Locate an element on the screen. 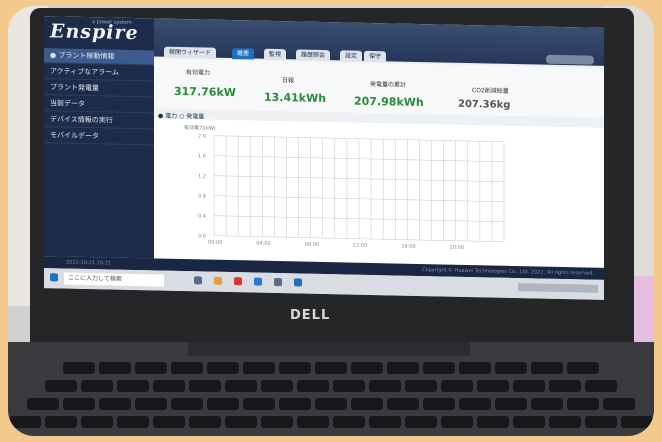  app-icon is located at coordinates (238, 281).